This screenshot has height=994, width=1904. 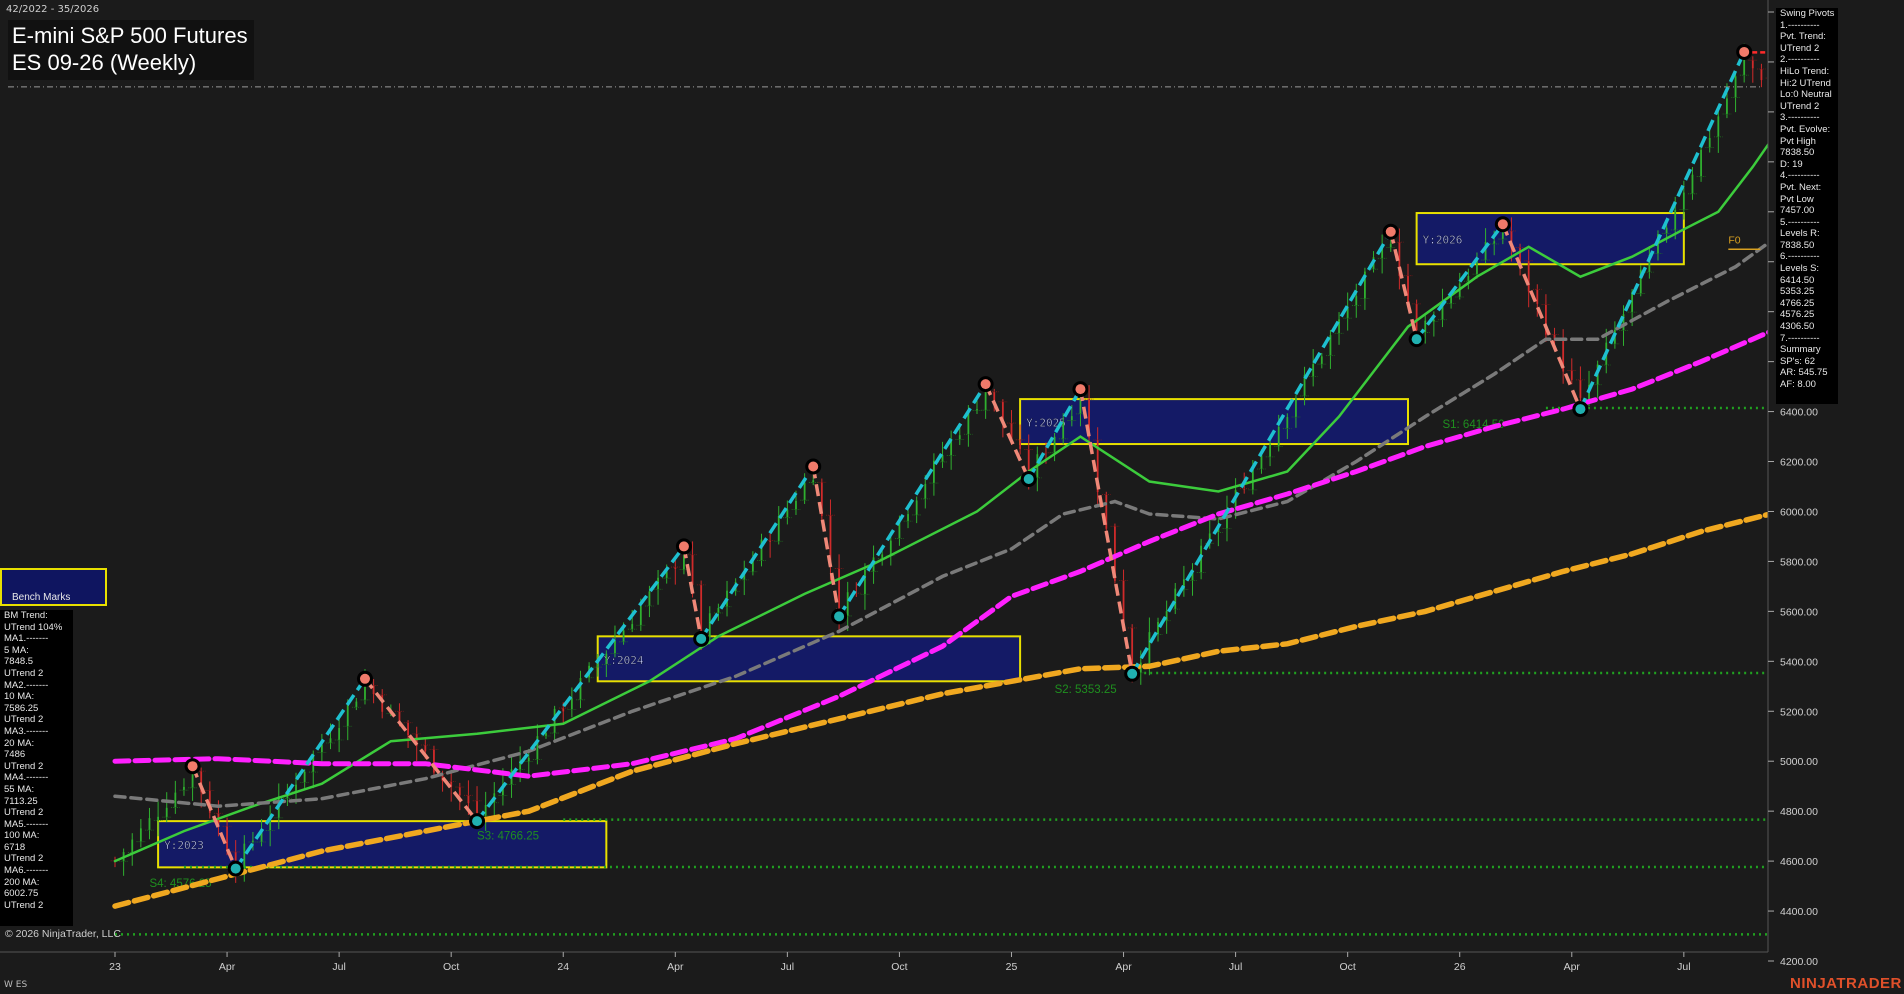 What do you see at coordinates (21, 894) in the screenshot?
I see `bench-marks-line: 6002.75` at bounding box center [21, 894].